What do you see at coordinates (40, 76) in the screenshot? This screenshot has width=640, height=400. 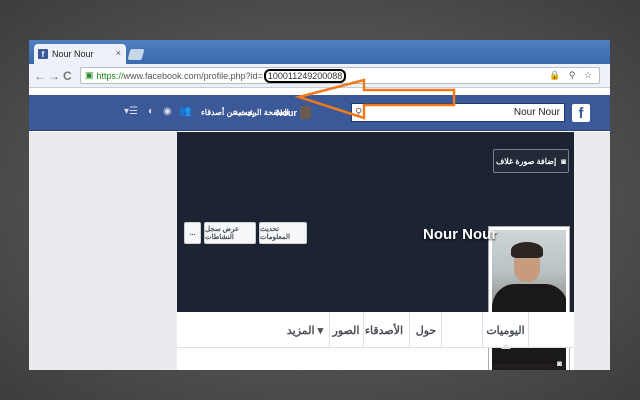 I see `back-icon: ←` at bounding box center [40, 76].